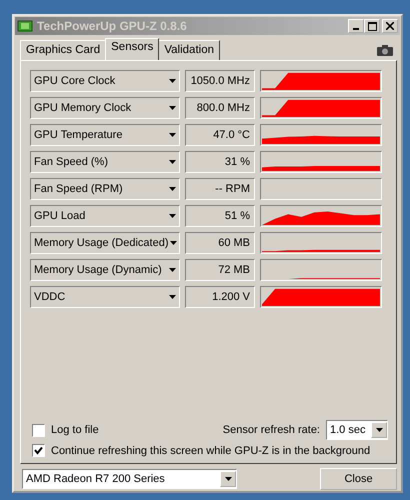 The width and height of the screenshot is (410, 500). Describe the element at coordinates (220, 108) in the screenshot. I see `sensor-reading: 800.0 MHz` at that location.